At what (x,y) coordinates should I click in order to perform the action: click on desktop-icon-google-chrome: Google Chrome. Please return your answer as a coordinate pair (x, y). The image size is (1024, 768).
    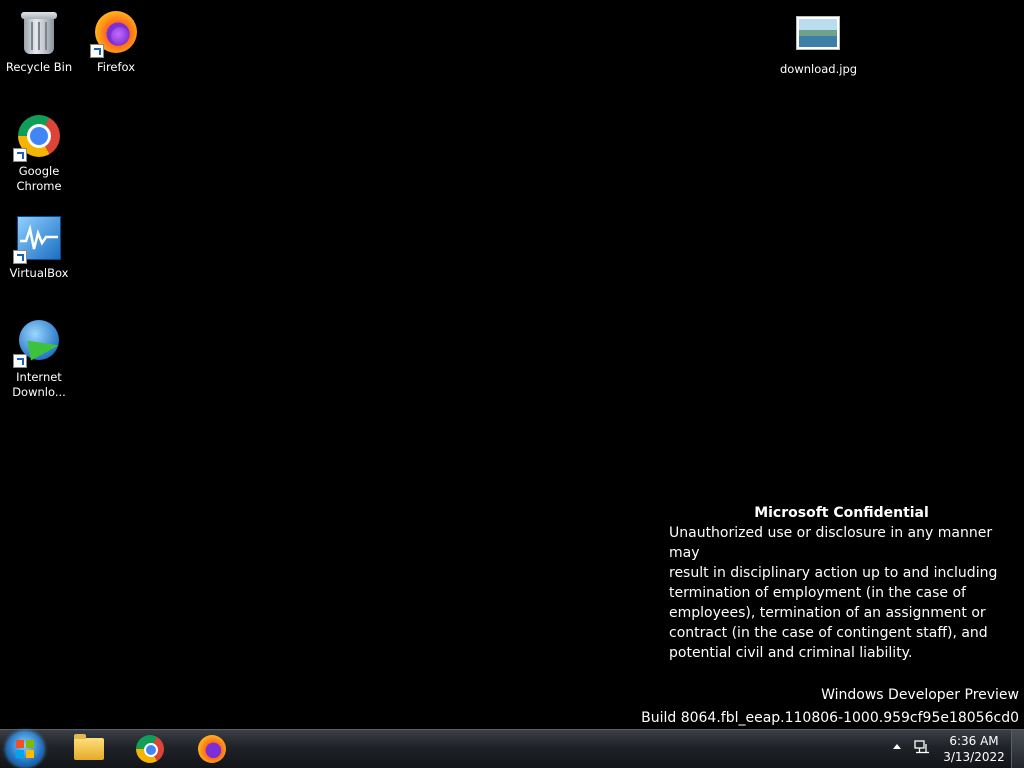
    Looking at the image, I should click on (39, 153).